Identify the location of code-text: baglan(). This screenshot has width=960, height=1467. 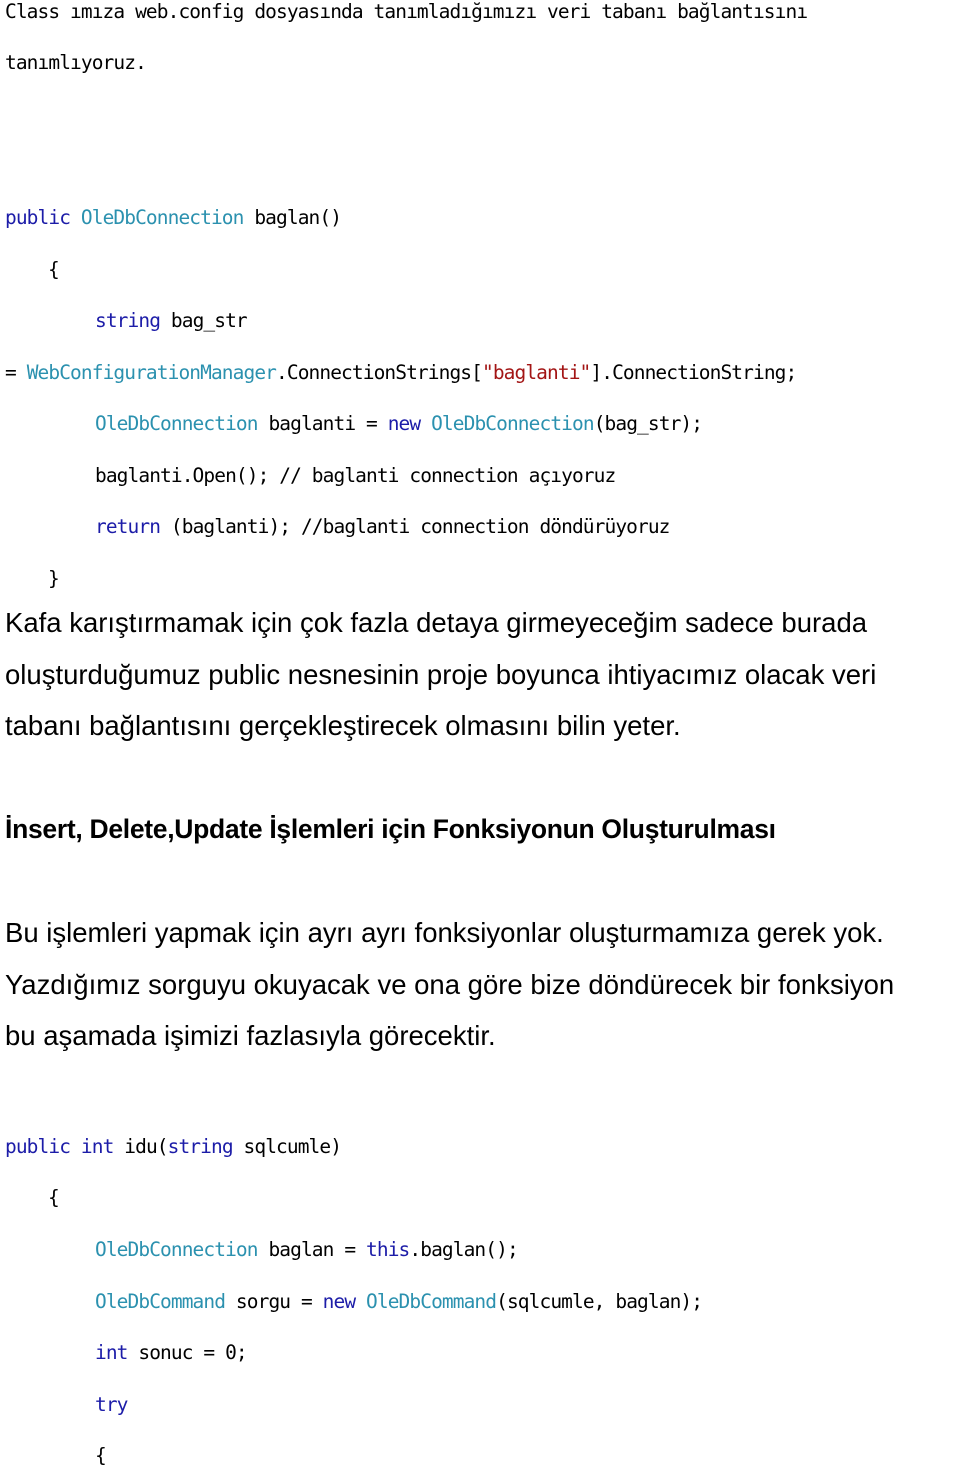
(292, 217).